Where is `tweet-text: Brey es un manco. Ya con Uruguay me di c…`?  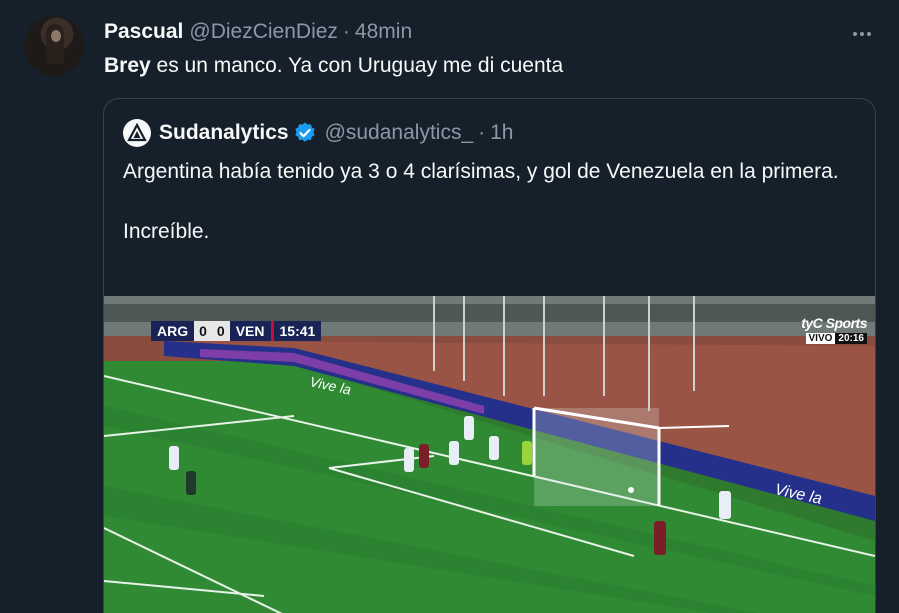
tweet-text: Brey es un manco. Ya con Uruguay me di c… is located at coordinates (333, 66).